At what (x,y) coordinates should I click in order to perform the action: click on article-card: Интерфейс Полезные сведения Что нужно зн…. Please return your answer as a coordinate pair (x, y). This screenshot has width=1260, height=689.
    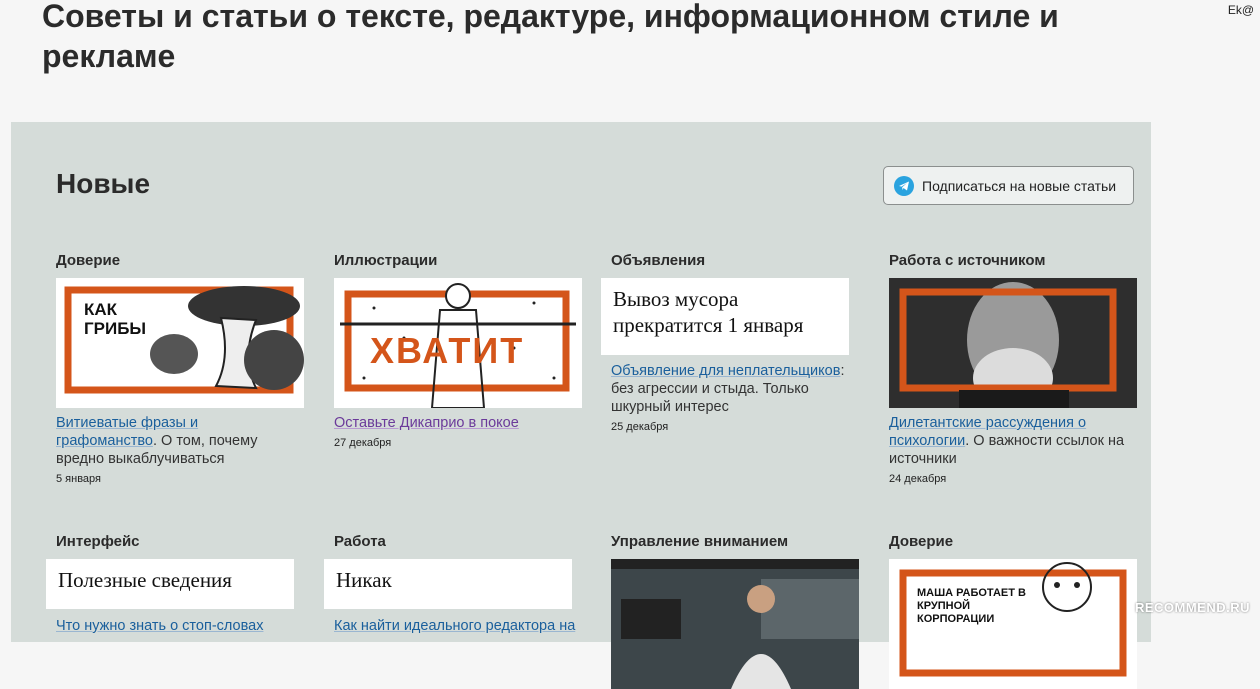
    Looking at the image, I should click on (176, 583).